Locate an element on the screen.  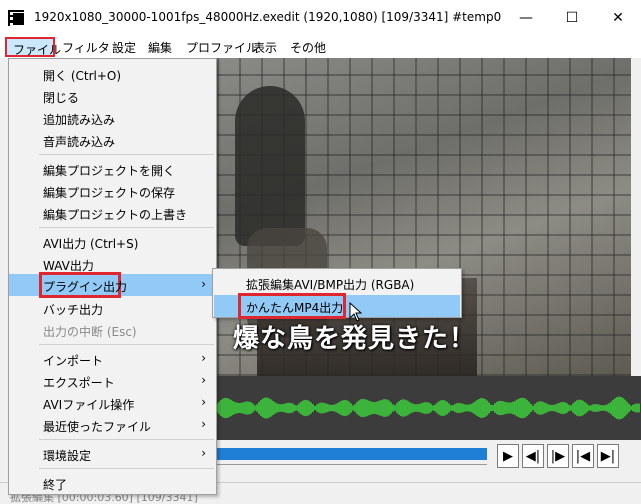
menu-filter: フィルタ is located at coordinates (86, 47).